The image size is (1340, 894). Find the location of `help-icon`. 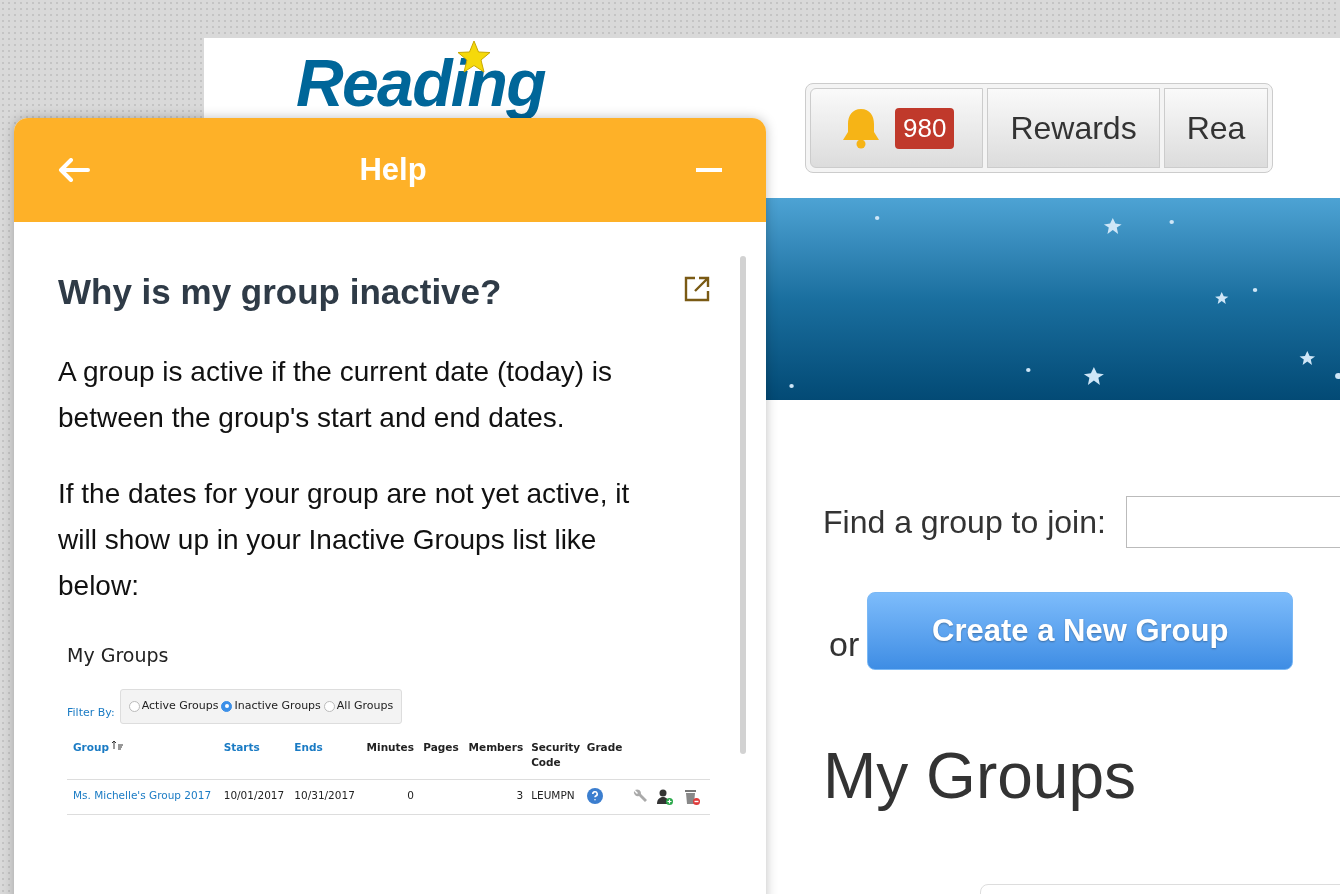

help-icon is located at coordinates (594, 796).